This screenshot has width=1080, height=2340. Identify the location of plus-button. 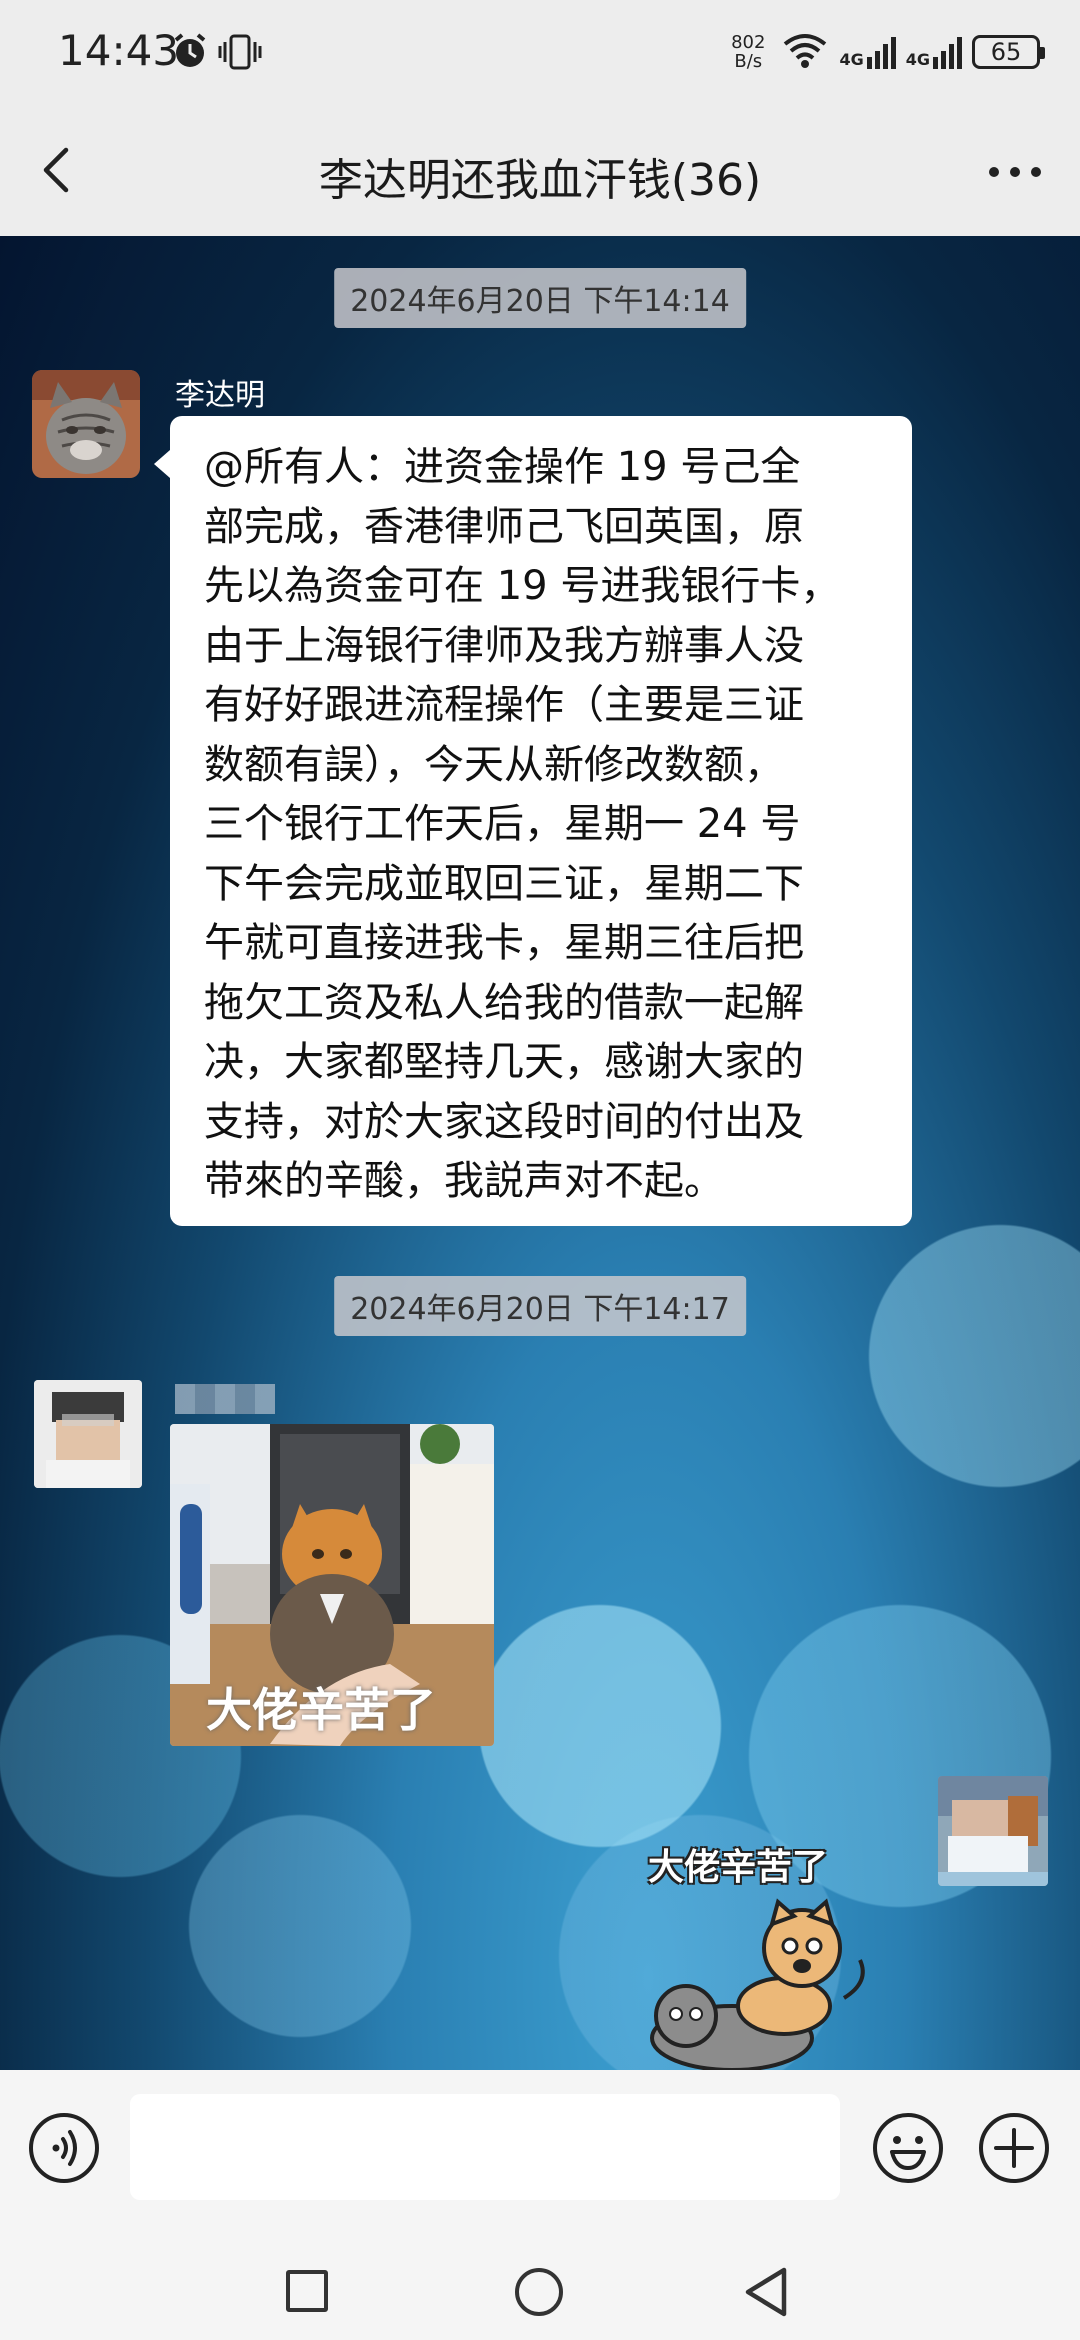
(1014, 2148).